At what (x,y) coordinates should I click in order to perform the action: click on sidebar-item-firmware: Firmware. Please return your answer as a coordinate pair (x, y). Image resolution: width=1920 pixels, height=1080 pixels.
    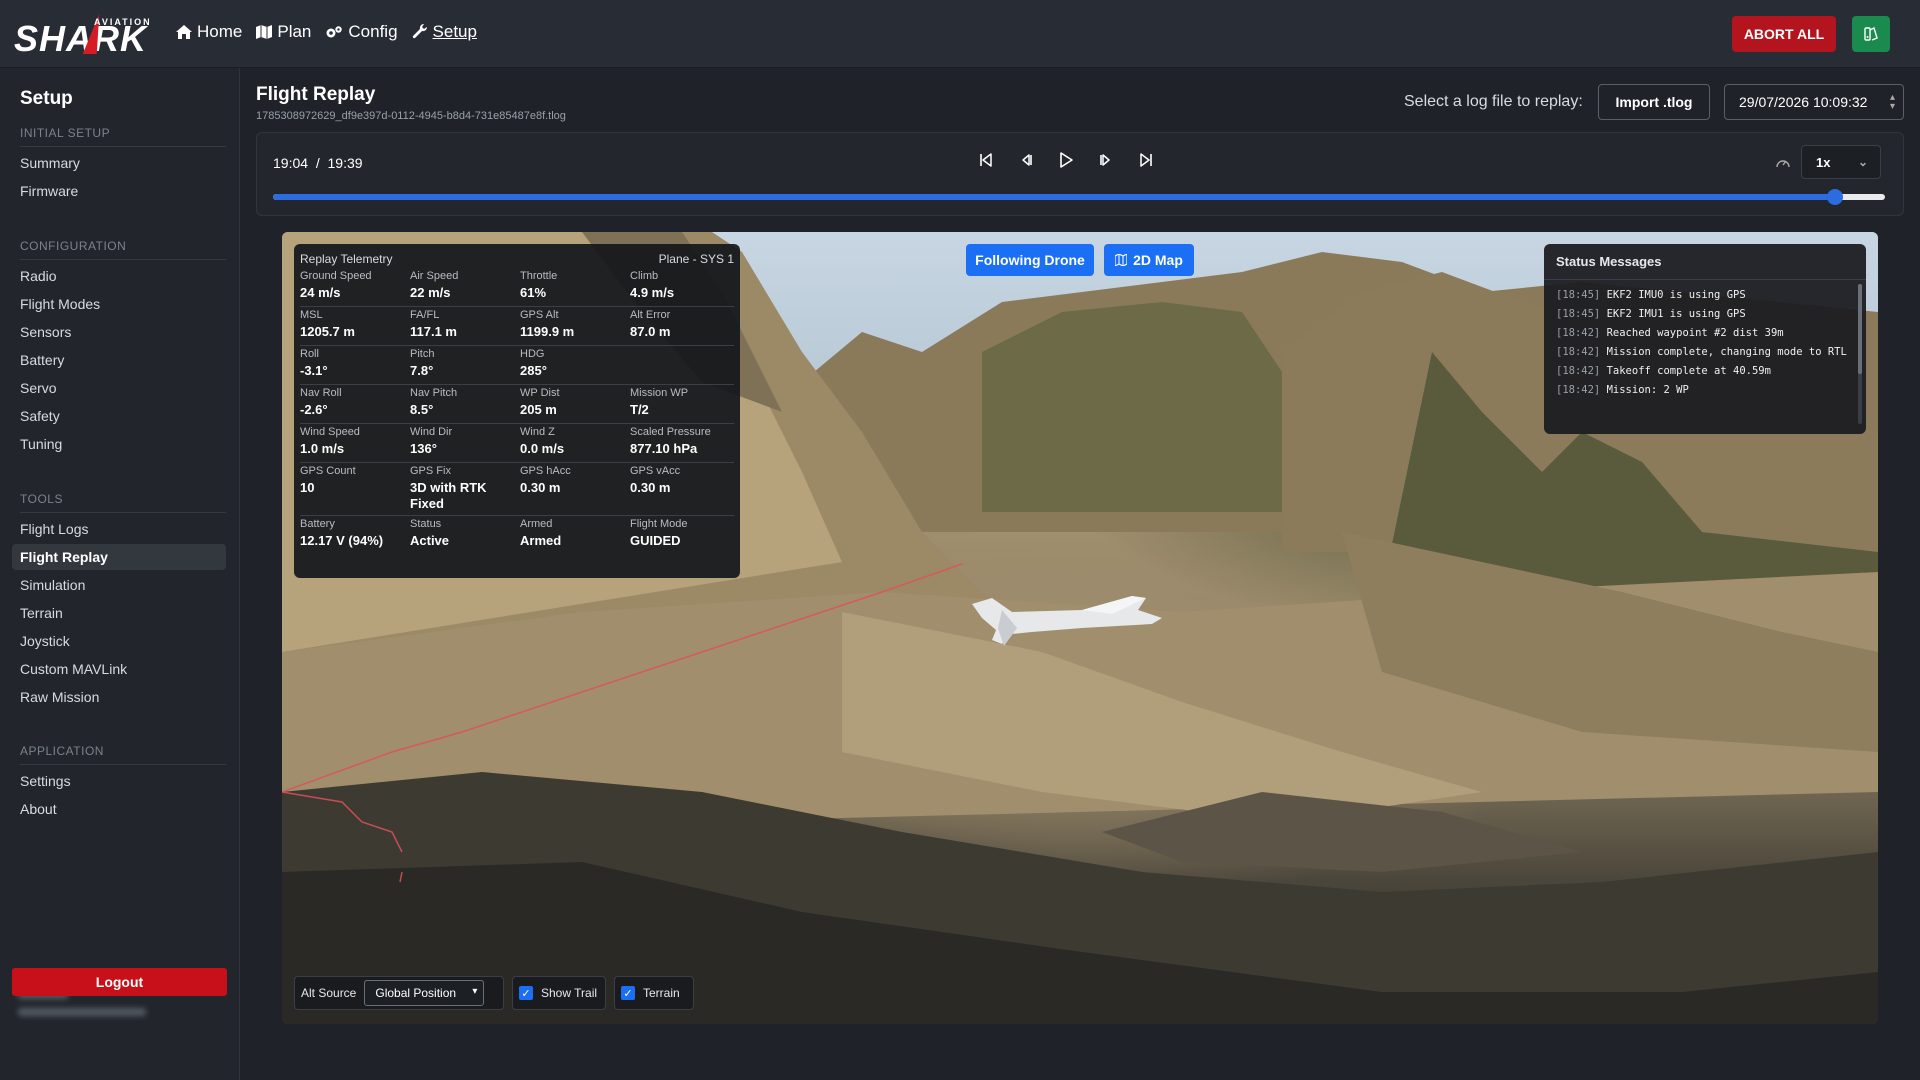
    Looking at the image, I should click on (119, 191).